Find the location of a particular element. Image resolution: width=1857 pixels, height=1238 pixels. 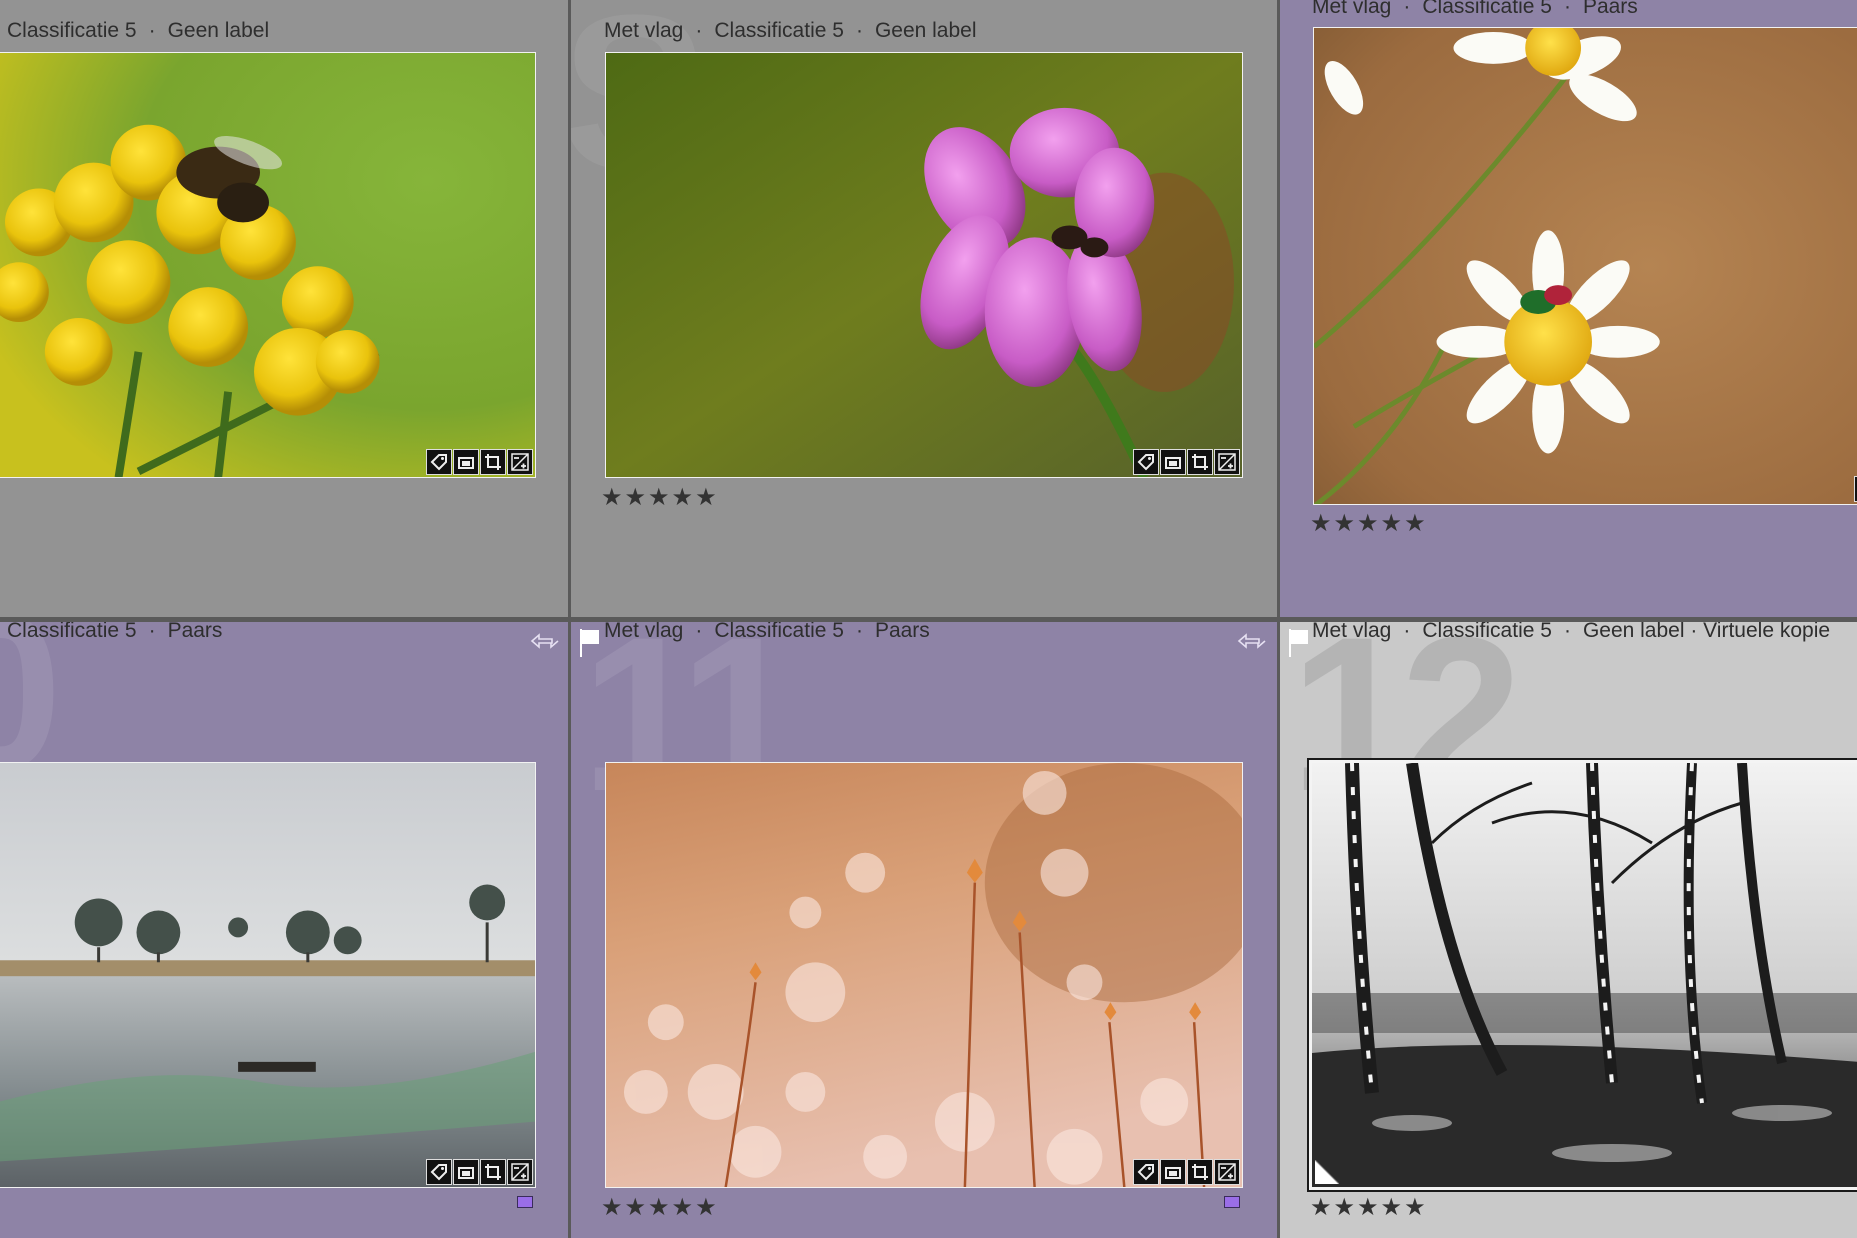

virtual-copy-corner-icon is located at coordinates (1327, 1172).